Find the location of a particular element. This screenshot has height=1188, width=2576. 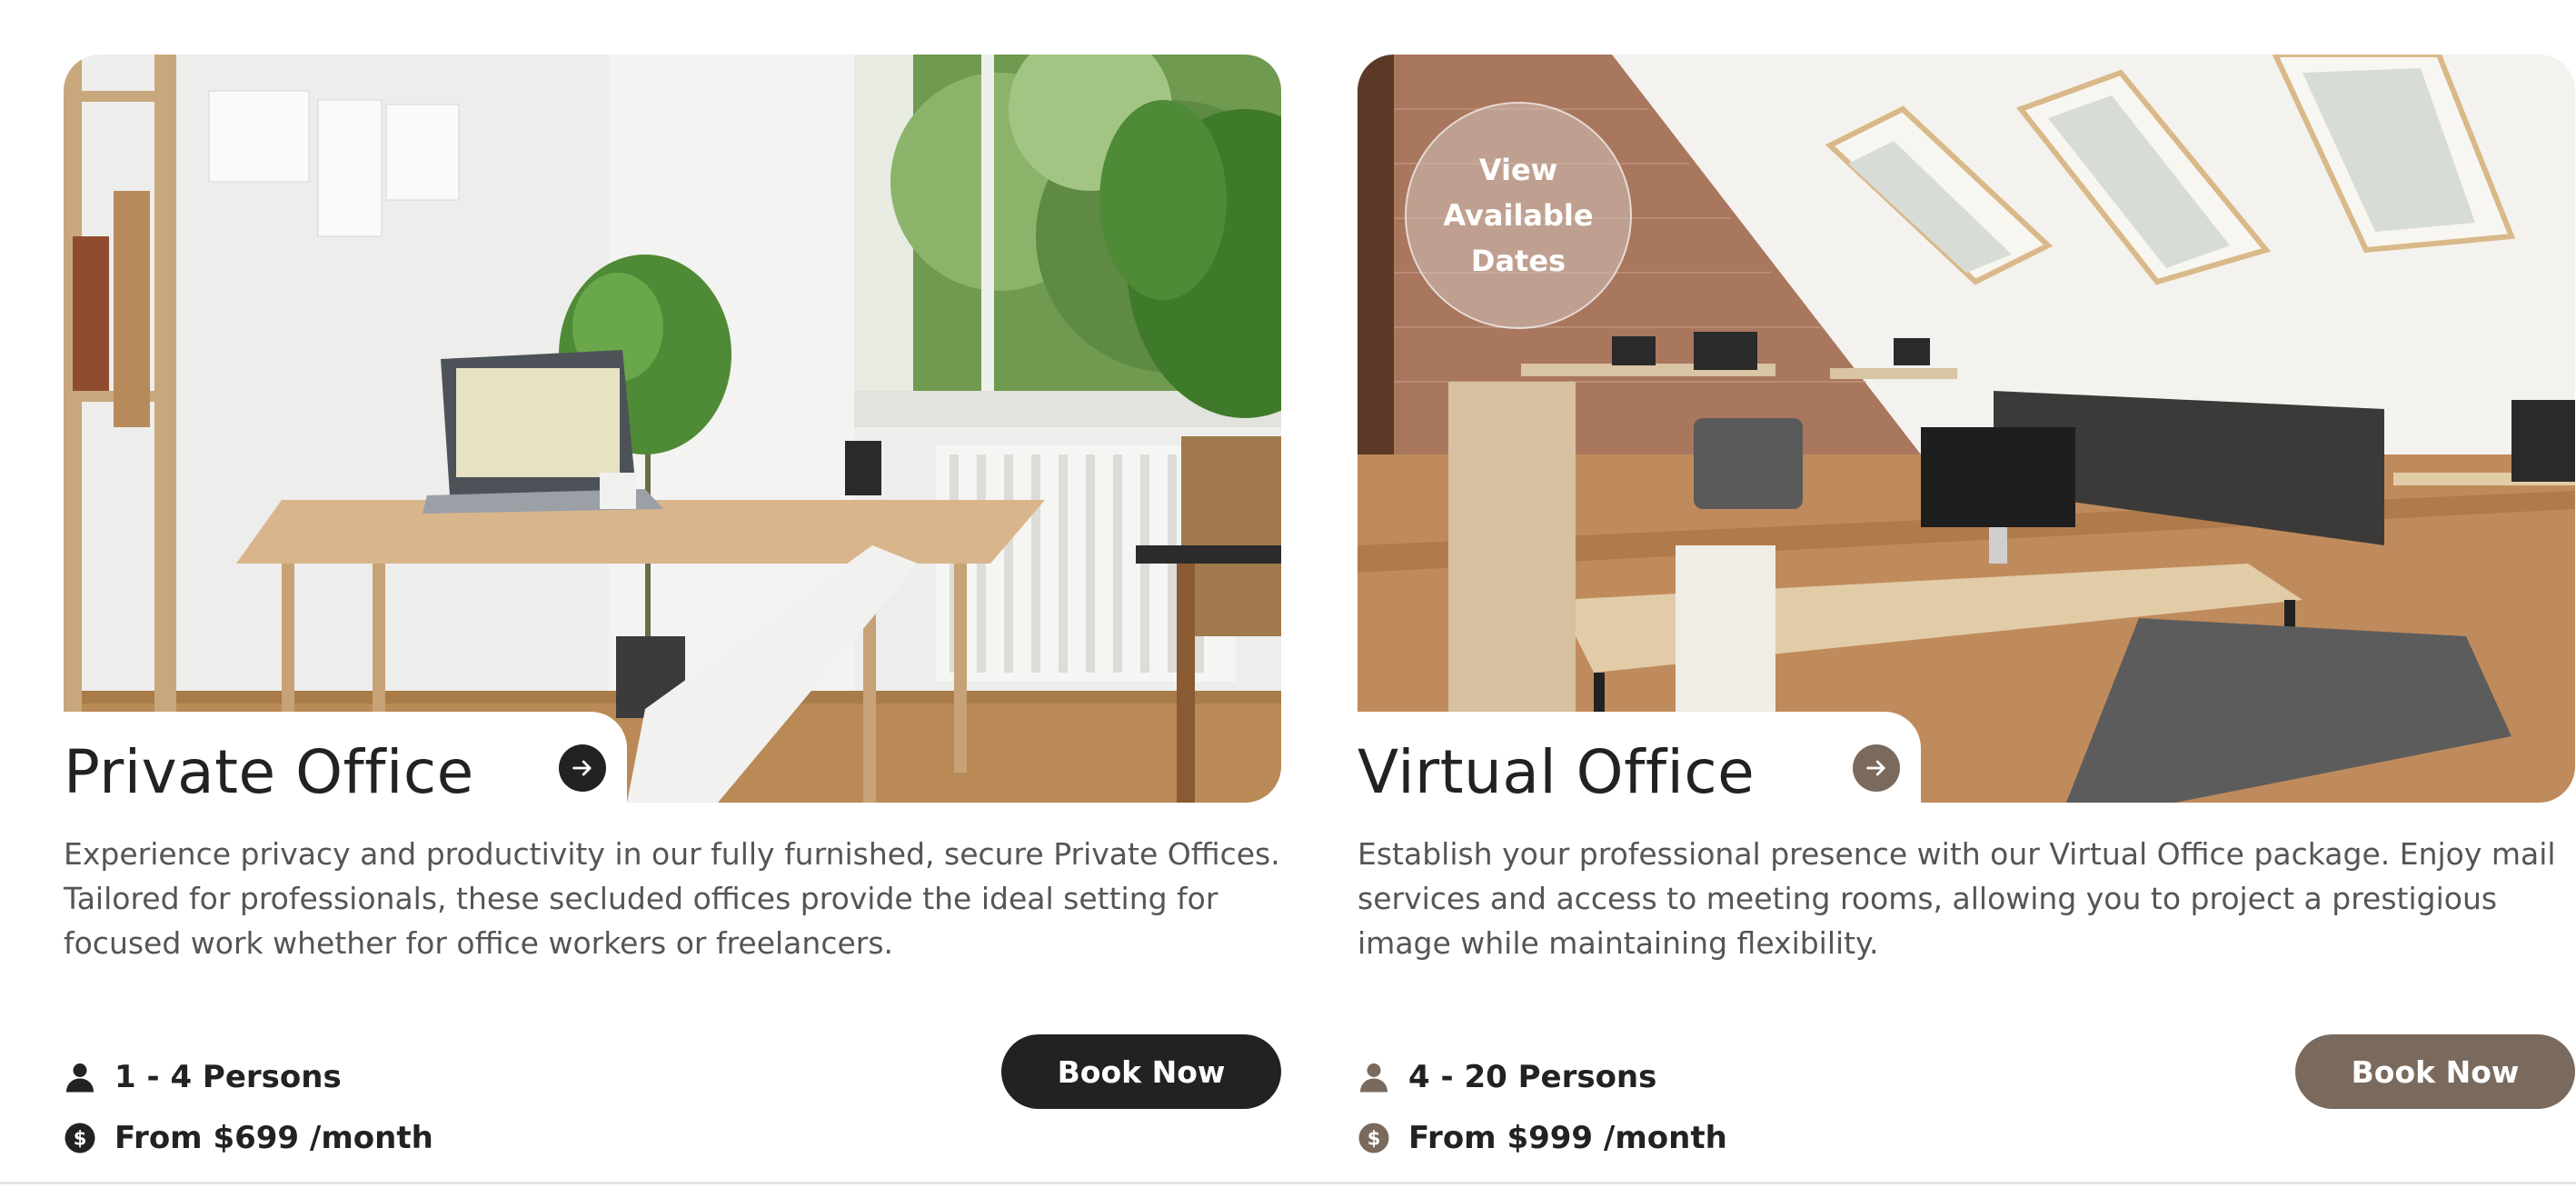

persons-info: 1 - 4 Persons is located at coordinates (203, 1077).